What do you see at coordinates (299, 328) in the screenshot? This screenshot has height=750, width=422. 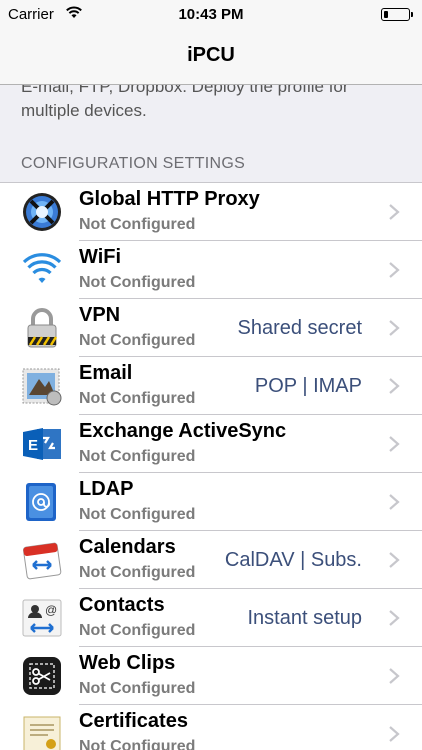 I see `row-detail: Shared secret` at bounding box center [299, 328].